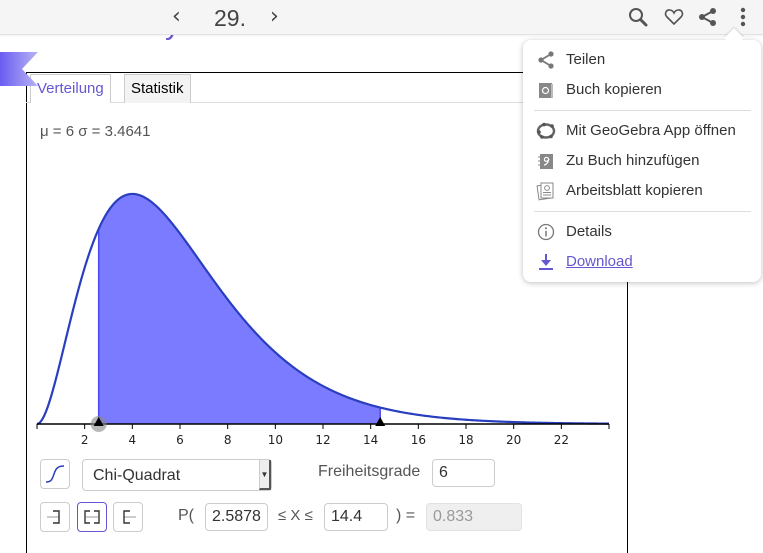 The width and height of the screenshot is (763, 553). I want to click on menu-item-label: Mit GeoGebra App öffnen, so click(651, 130).